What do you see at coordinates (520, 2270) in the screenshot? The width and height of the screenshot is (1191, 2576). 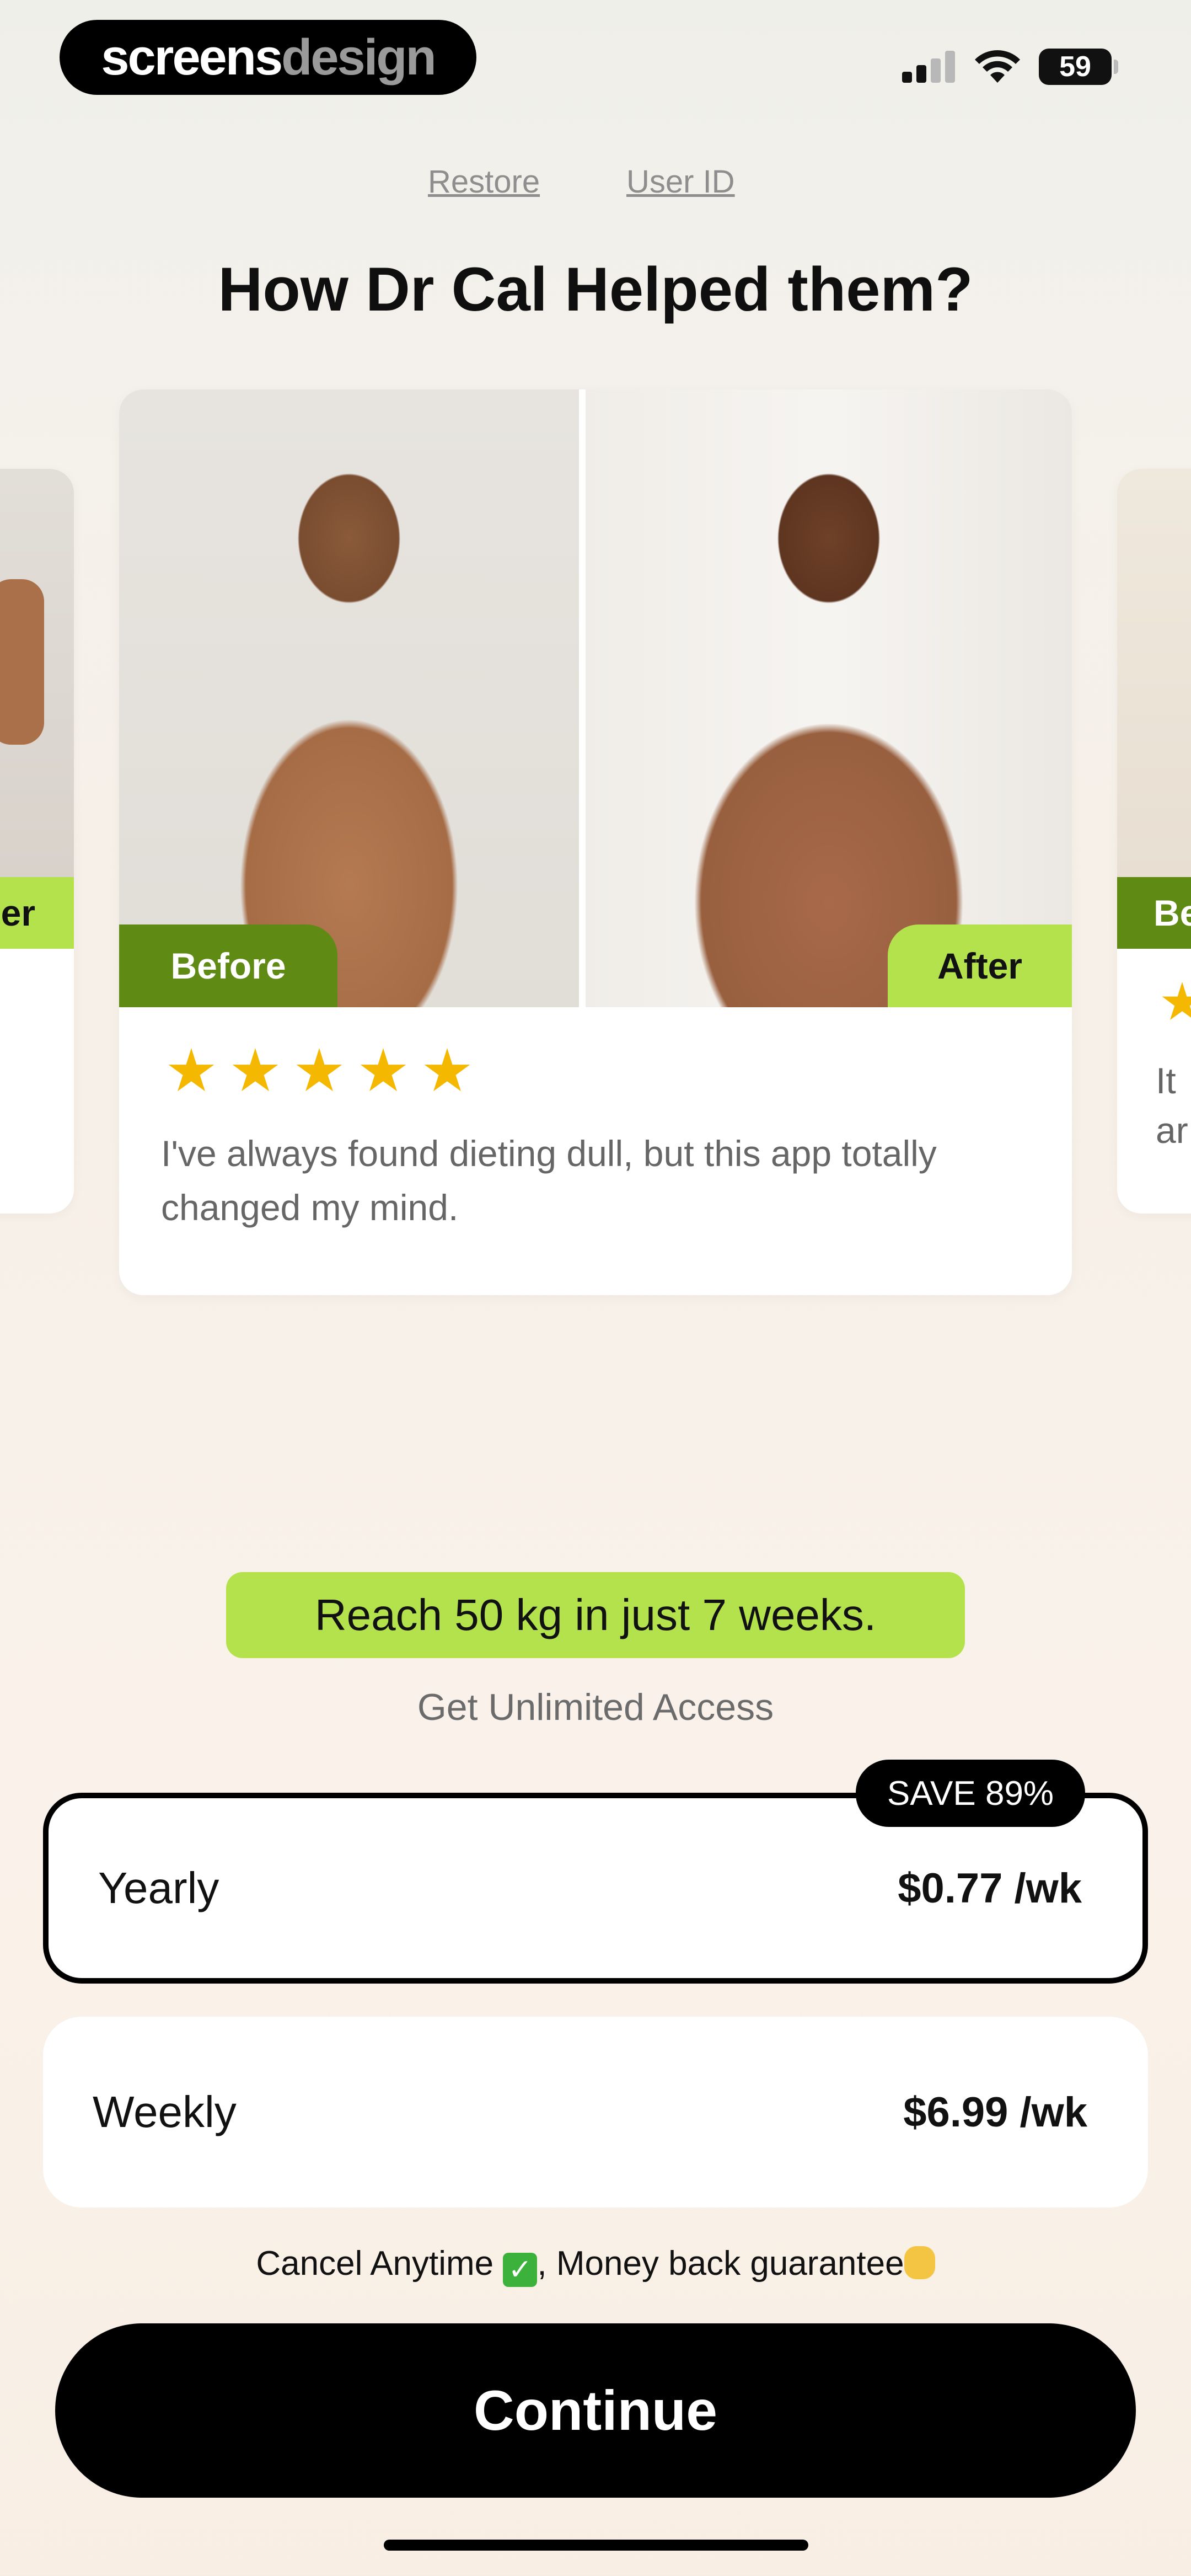 I see `check-mark-icon: ✓` at bounding box center [520, 2270].